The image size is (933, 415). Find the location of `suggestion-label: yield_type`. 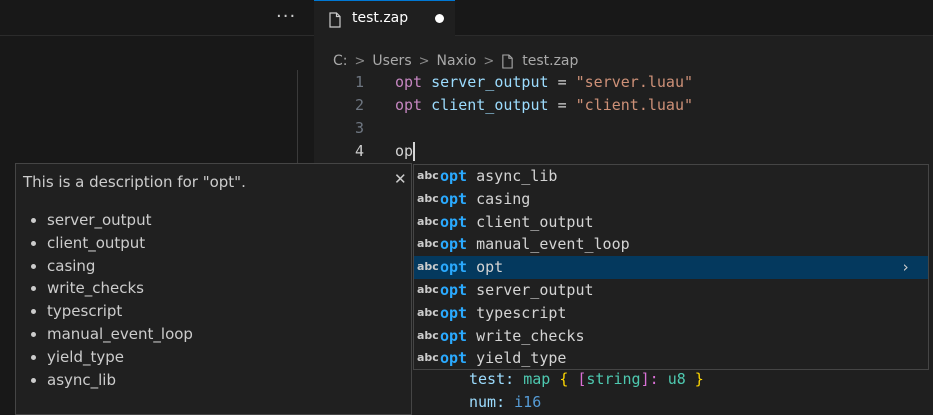

suggestion-label: yield_type is located at coordinates (521, 358).